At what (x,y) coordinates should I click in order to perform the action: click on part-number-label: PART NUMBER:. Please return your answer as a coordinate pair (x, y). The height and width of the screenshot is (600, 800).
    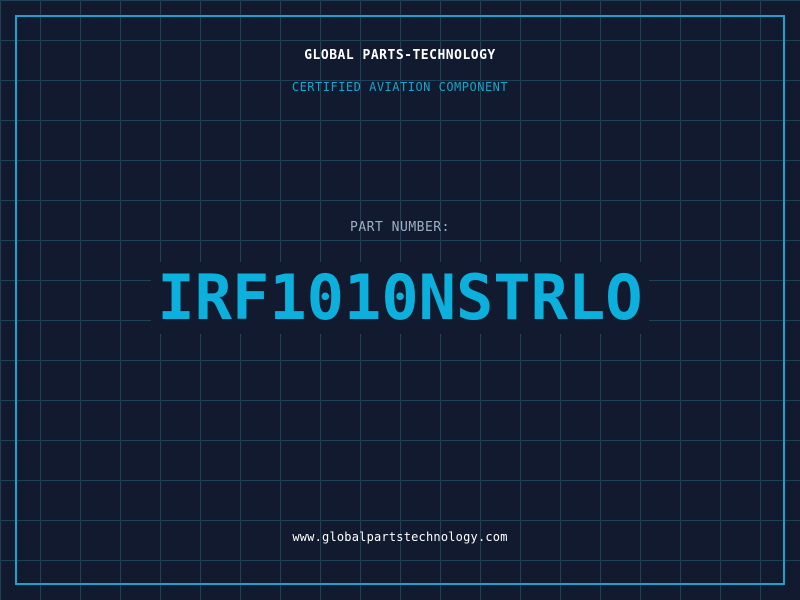
    Looking at the image, I should click on (400, 227).